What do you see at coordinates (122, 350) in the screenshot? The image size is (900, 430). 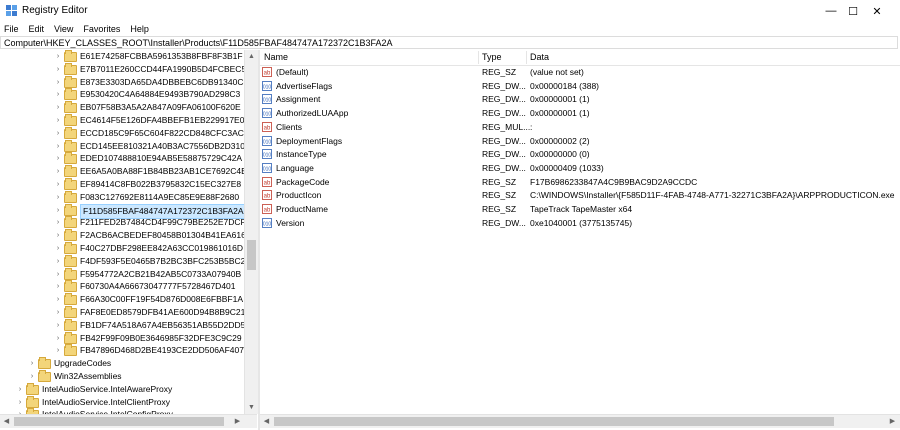 I see `tree-item-product-key: › FB47896D468D2BE4193CE2DD506AF407` at bounding box center [122, 350].